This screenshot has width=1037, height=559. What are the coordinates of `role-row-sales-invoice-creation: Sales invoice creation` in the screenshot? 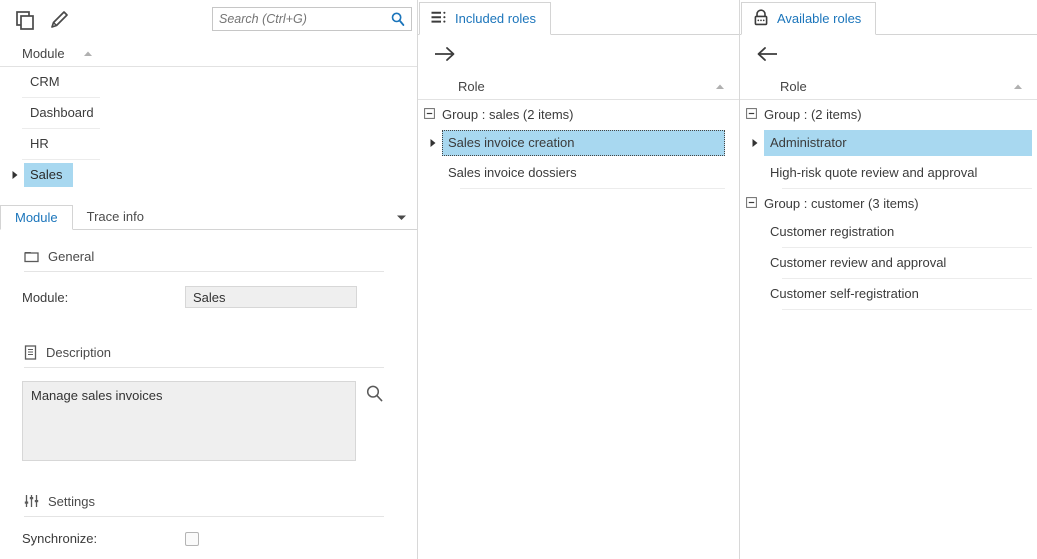 It's located at (578, 143).